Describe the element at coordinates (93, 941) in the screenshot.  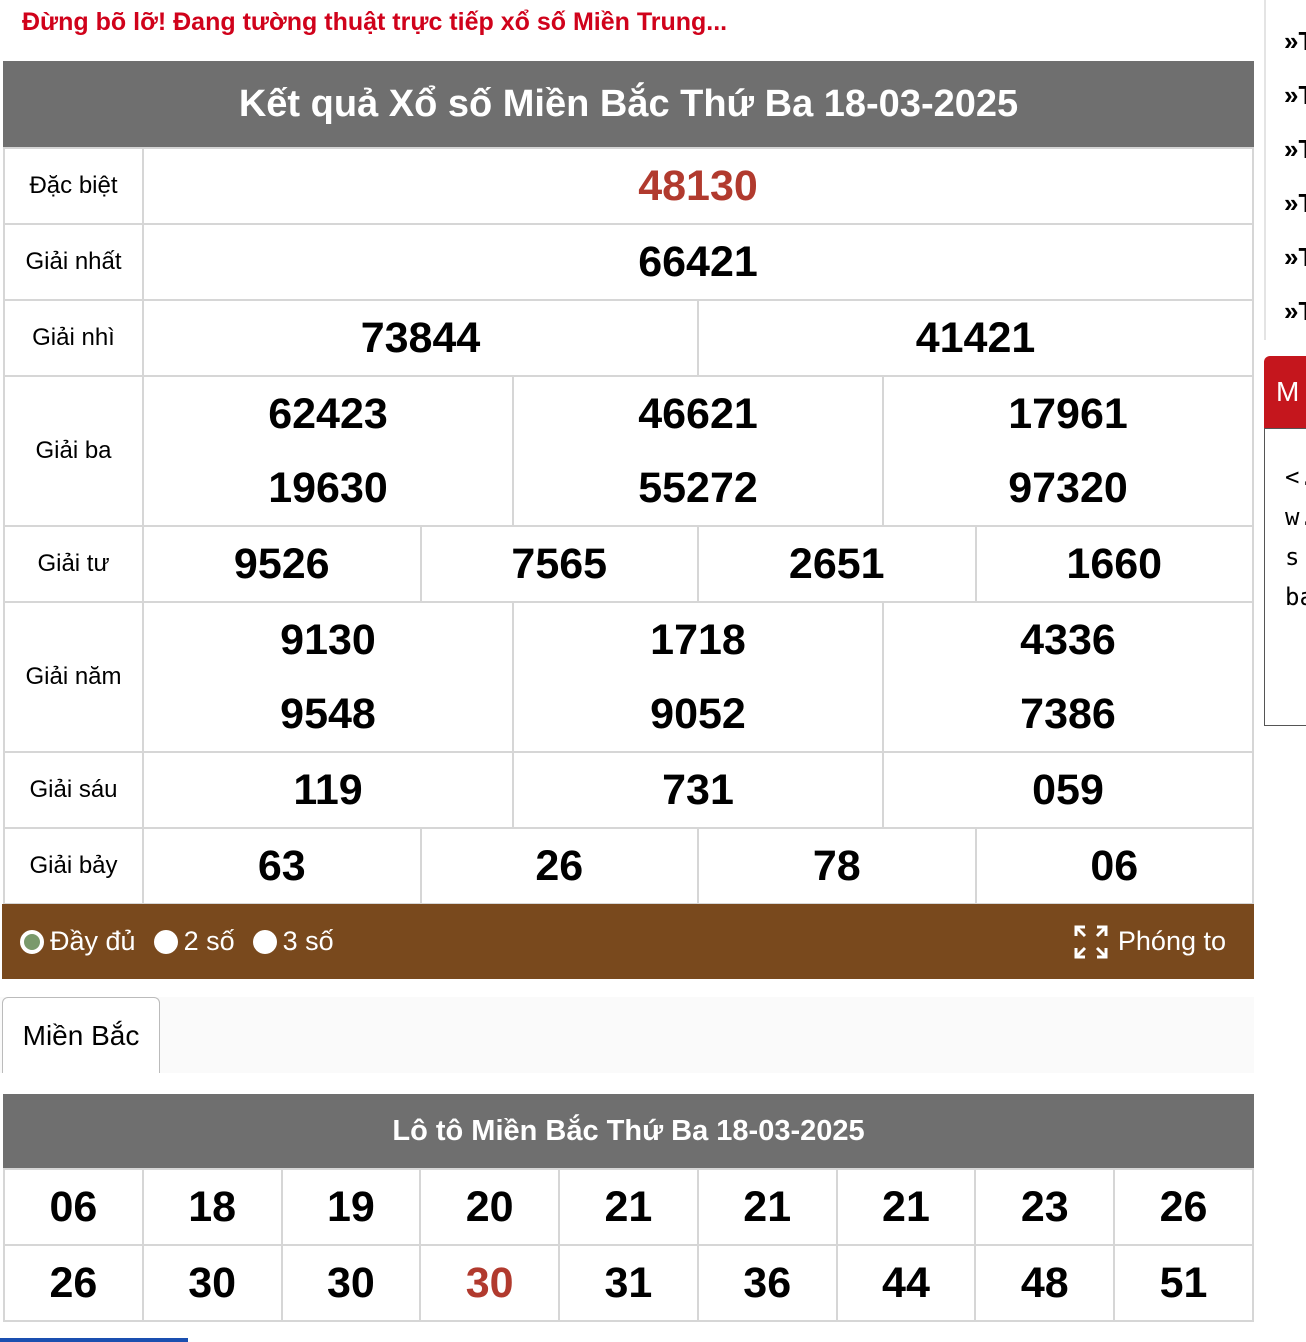
I see `option-label: Đầy đủ` at that location.